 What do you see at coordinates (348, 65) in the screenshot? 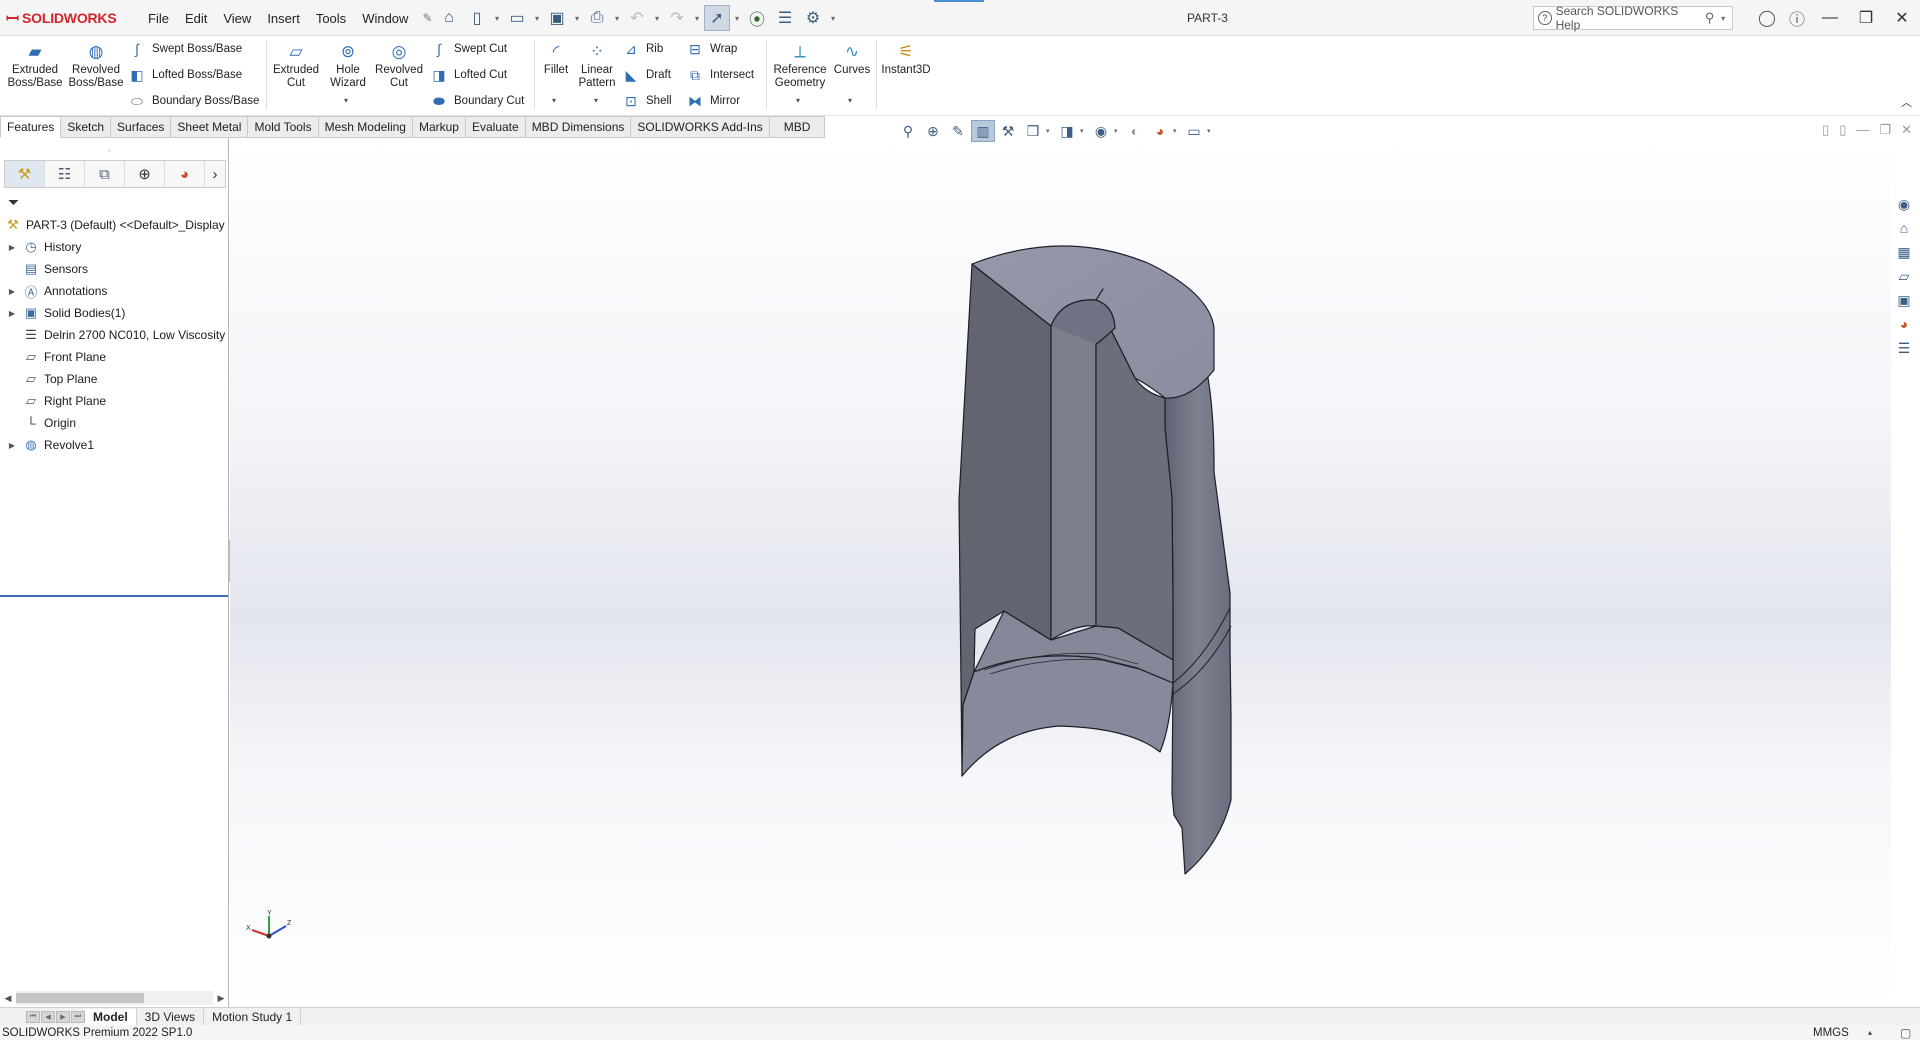
I see `hole-wizard-button: ⊚ Hole Wizard` at bounding box center [348, 65].